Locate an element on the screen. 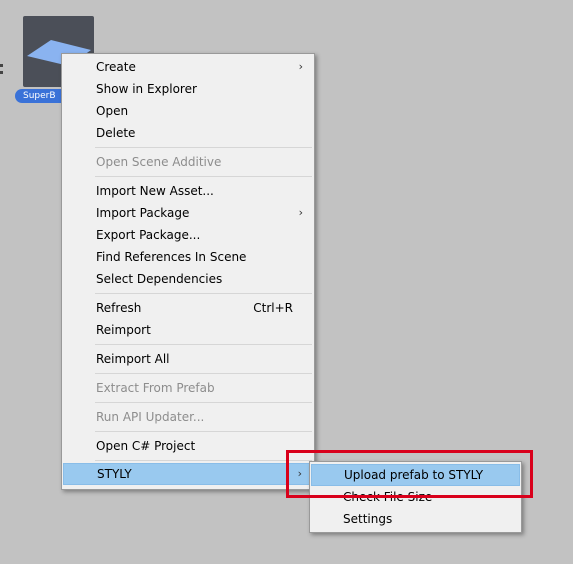 The width and height of the screenshot is (573, 564). menu-item-label: Delete is located at coordinates (116, 133).